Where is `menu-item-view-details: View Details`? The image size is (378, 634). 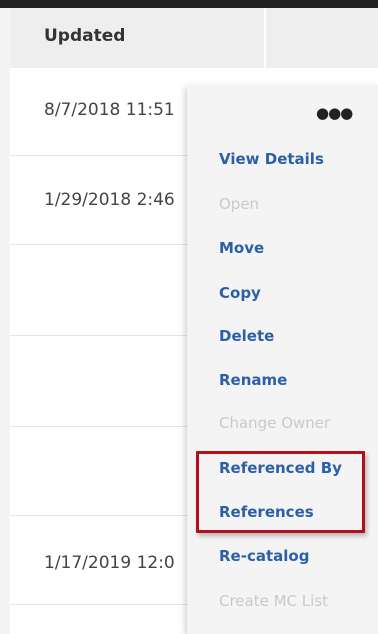 menu-item-view-details: View Details is located at coordinates (271, 159).